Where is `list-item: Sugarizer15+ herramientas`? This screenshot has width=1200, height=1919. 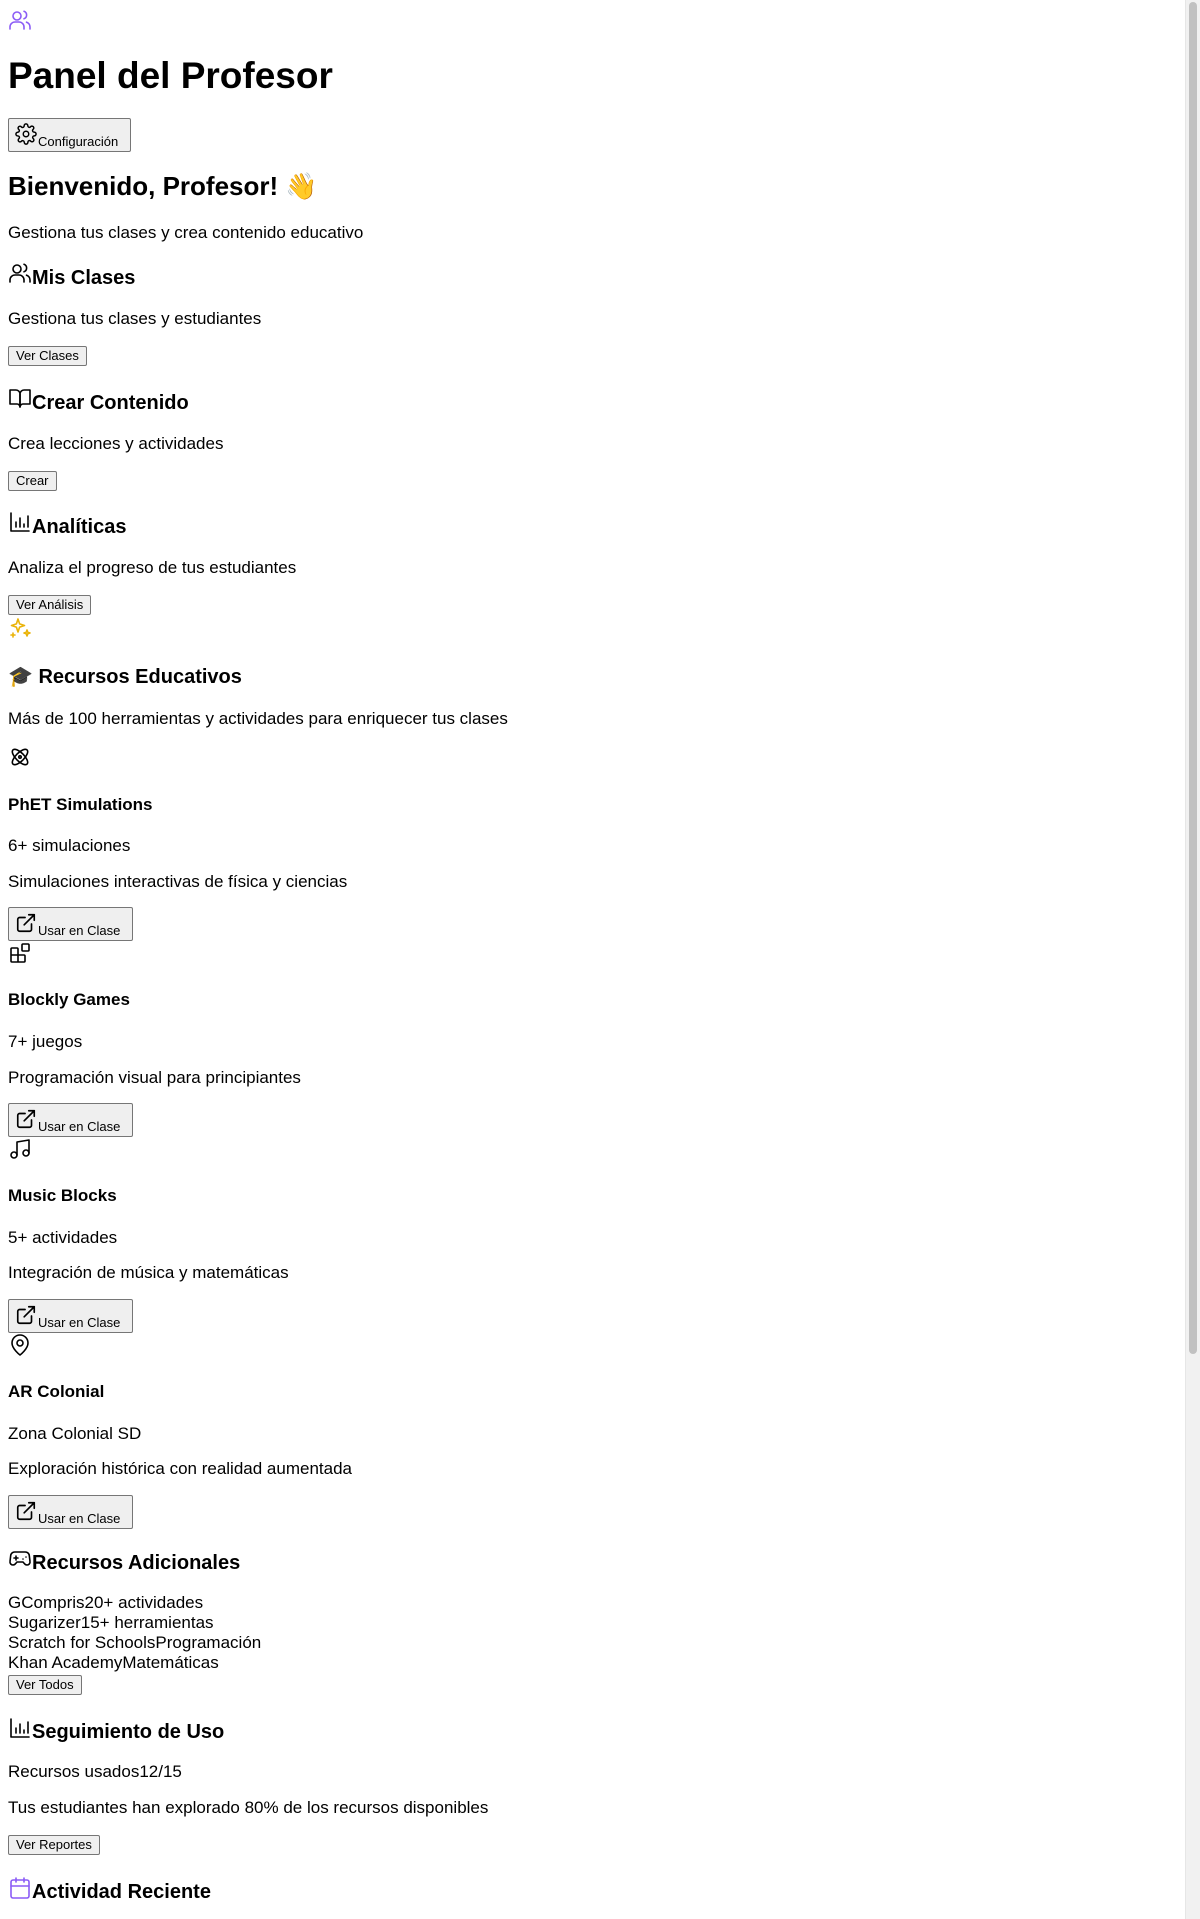 list-item: Sugarizer15+ herramientas is located at coordinates (134, 1623).